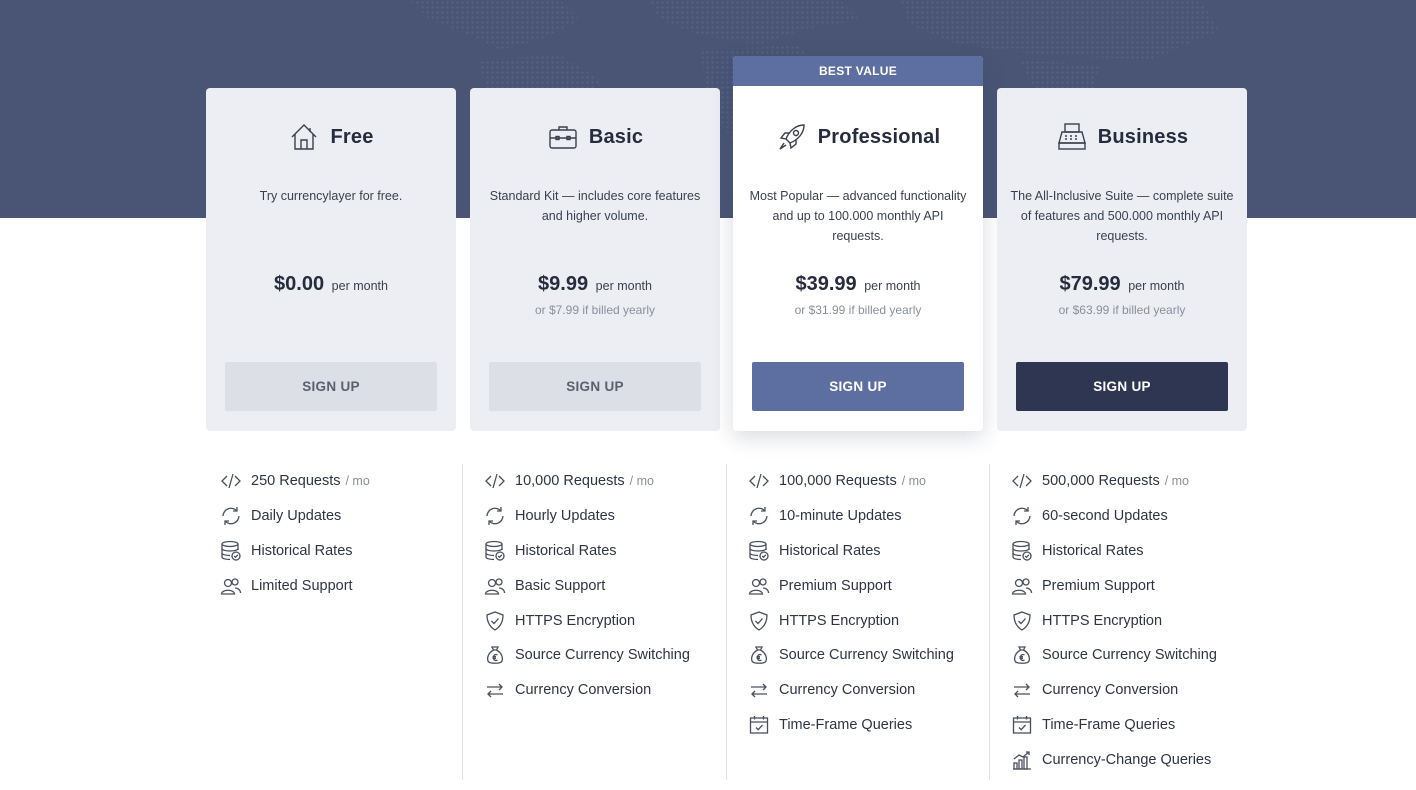 The width and height of the screenshot is (1416, 790). What do you see at coordinates (1122, 137) in the screenshot?
I see `plan-header: Business` at bounding box center [1122, 137].